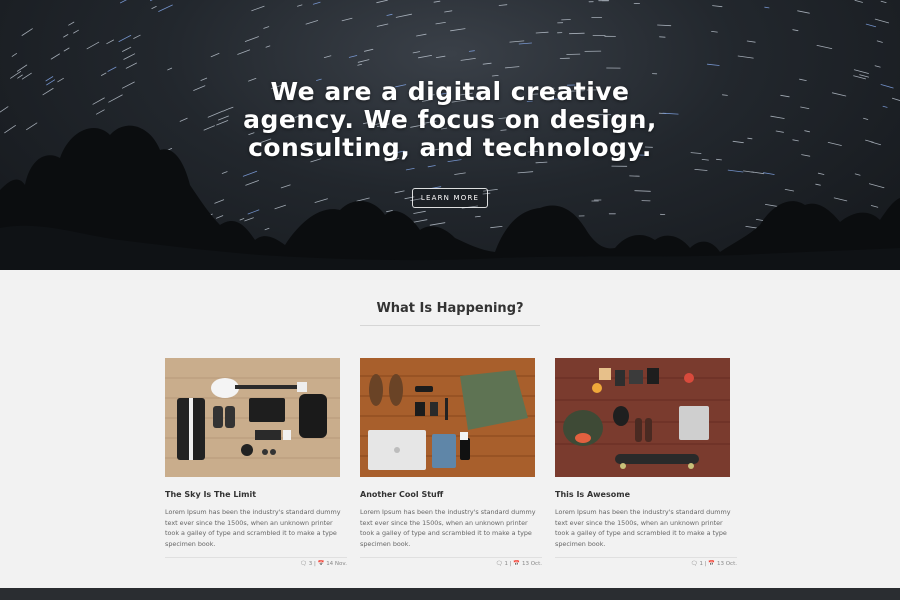  What do you see at coordinates (642, 417) in the screenshot?
I see `post-image-flatlay-skateboard` at bounding box center [642, 417].